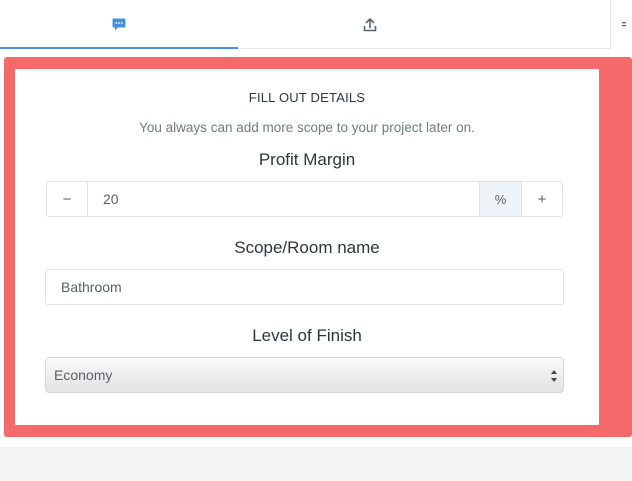 The width and height of the screenshot is (632, 481). Describe the element at coordinates (554, 376) in the screenshot. I see `select-arrows-icon` at that location.